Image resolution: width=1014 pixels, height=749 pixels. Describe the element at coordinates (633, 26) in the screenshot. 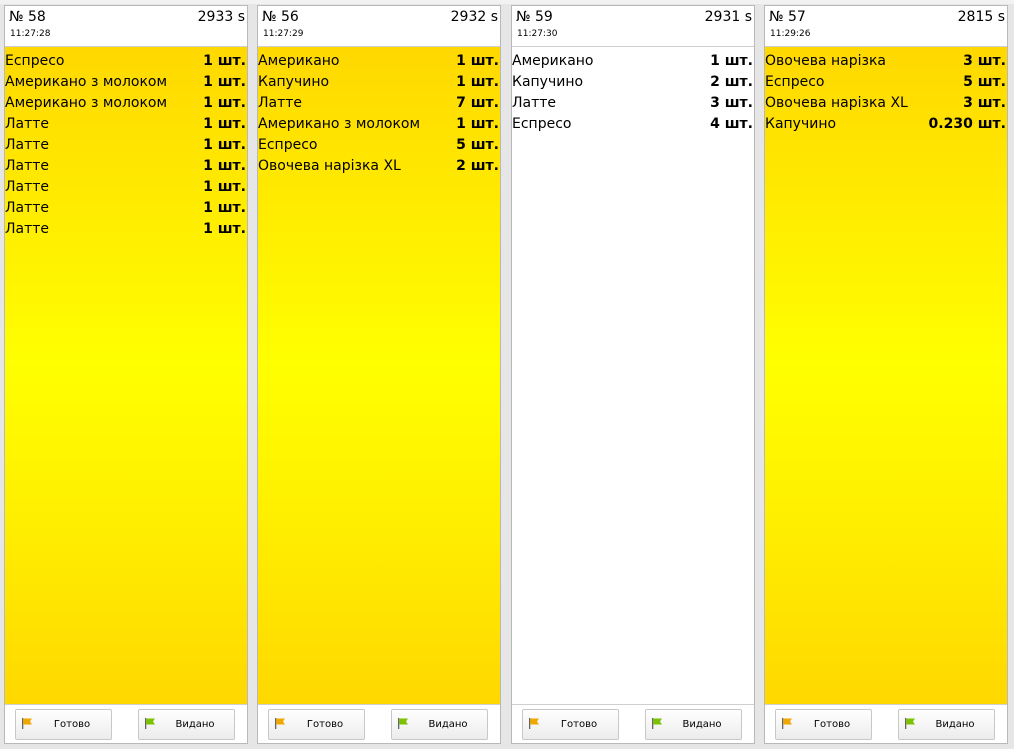

I see `order-header: № 59 11:27:30 2931 s` at that location.